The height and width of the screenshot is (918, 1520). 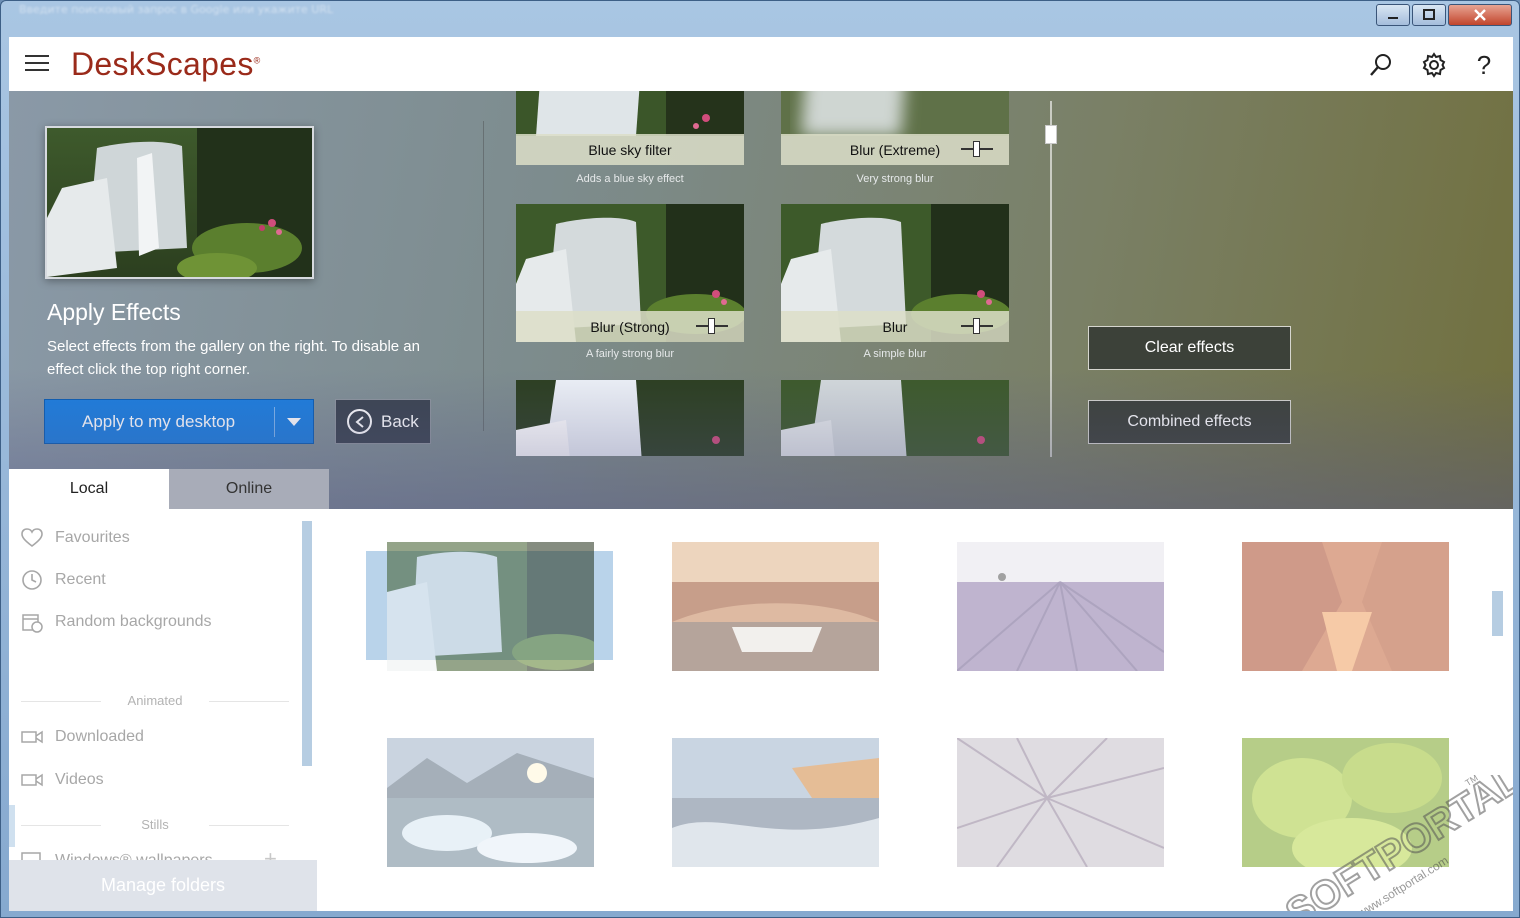 What do you see at coordinates (32, 622) in the screenshot?
I see `calendar-clock-icon` at bounding box center [32, 622].